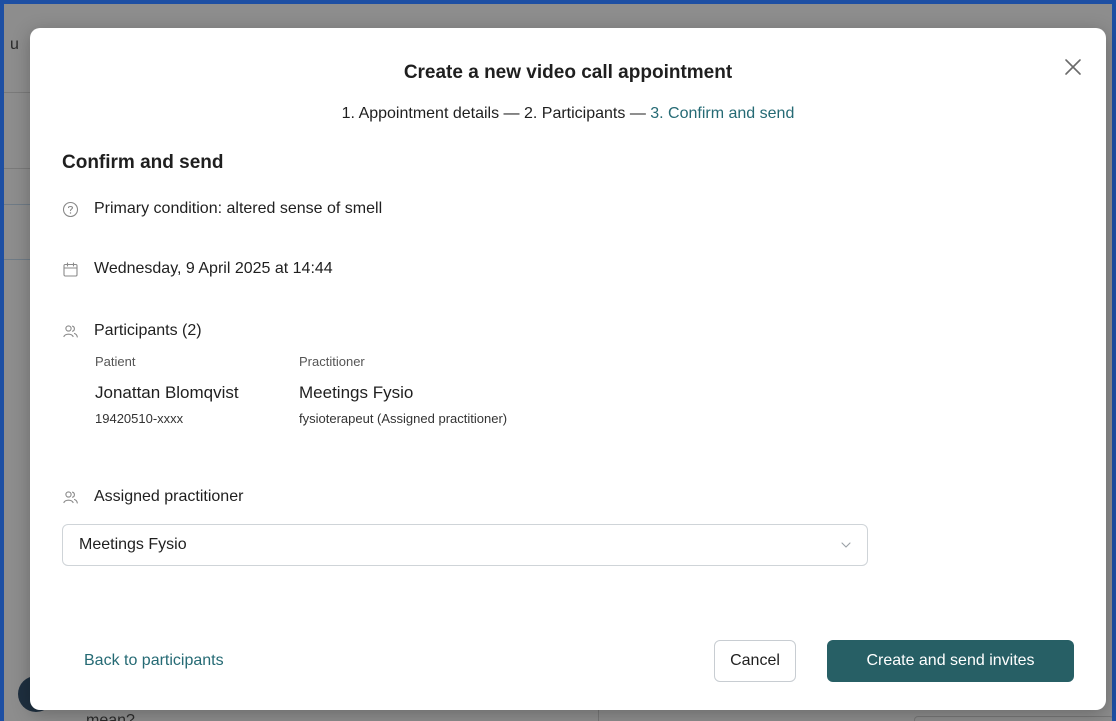 The width and height of the screenshot is (1116, 721). I want to click on assigned-practitioner-label: Assigned practitioner, so click(169, 496).